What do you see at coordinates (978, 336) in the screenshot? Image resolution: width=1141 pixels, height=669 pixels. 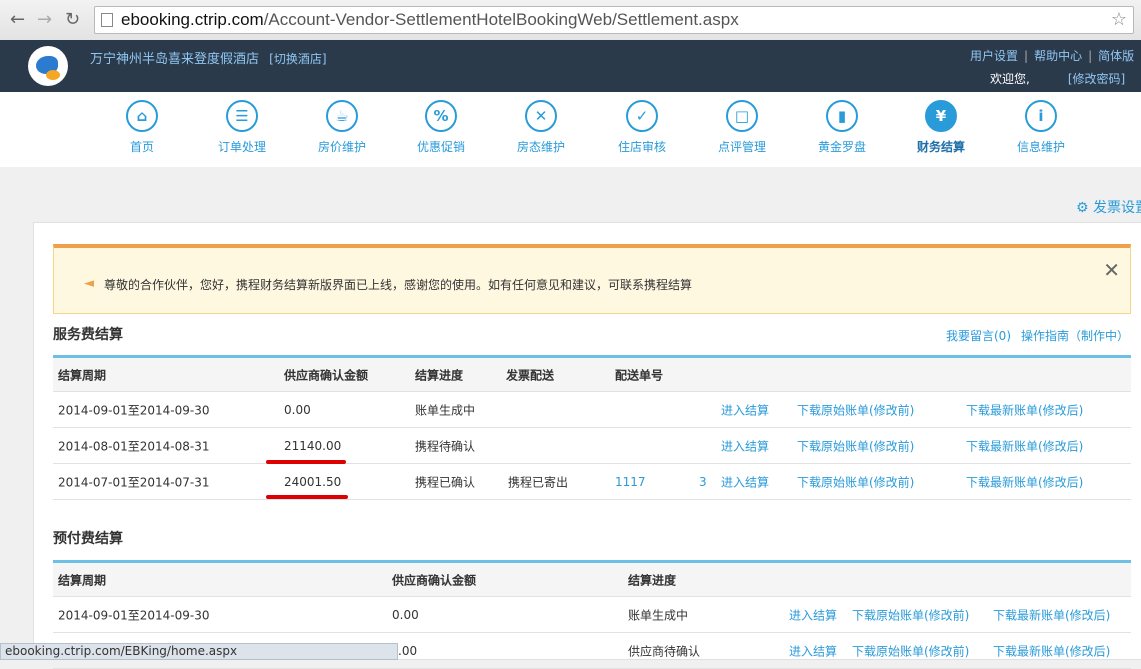 I see `leave-message-link: 我要留言(0)` at bounding box center [978, 336].